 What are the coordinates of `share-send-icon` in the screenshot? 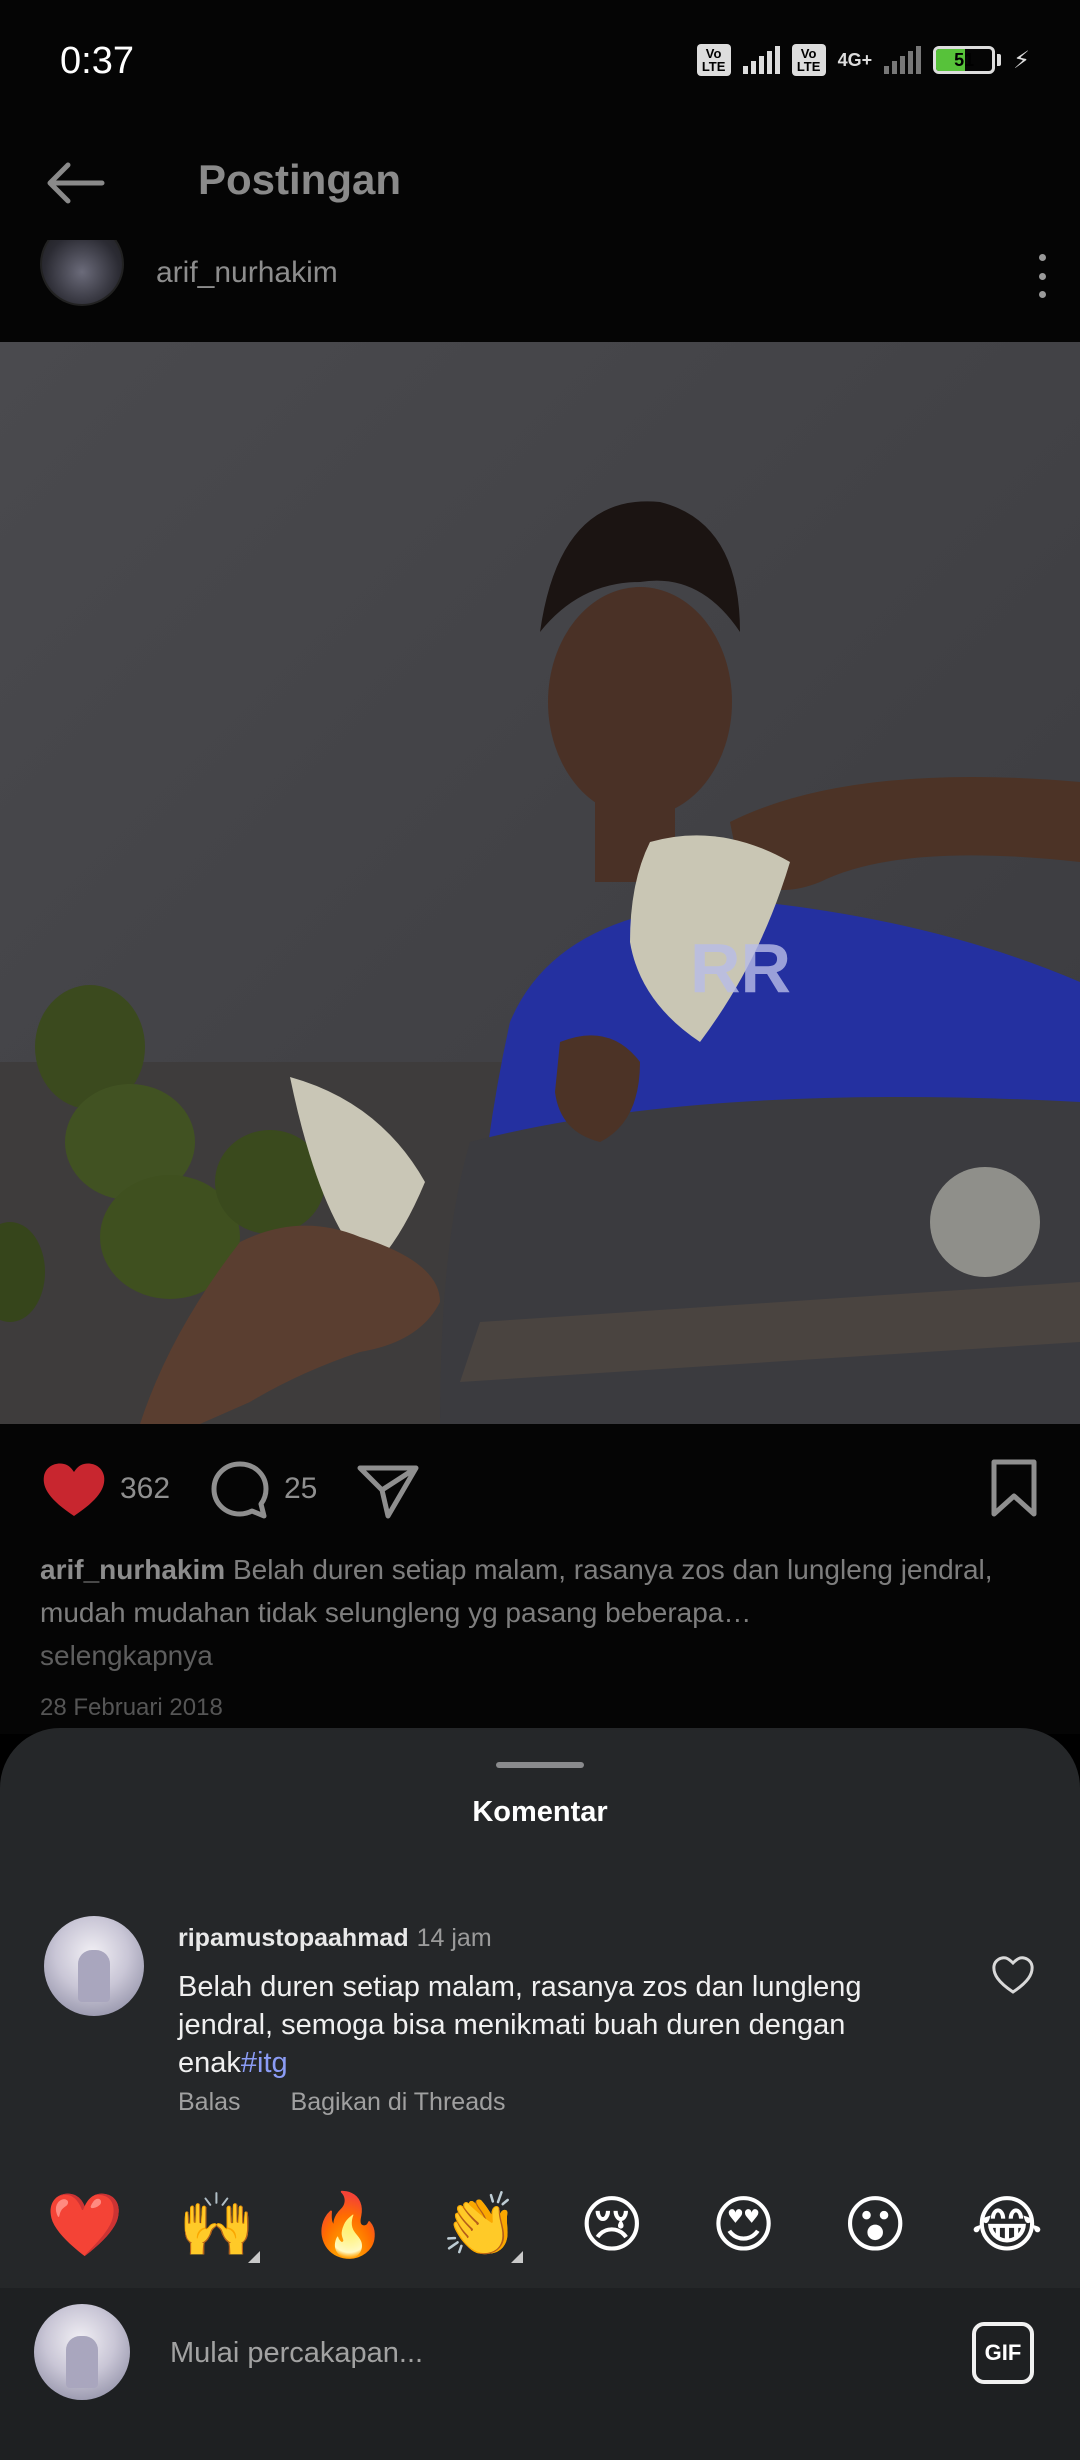 It's located at (388, 1490).